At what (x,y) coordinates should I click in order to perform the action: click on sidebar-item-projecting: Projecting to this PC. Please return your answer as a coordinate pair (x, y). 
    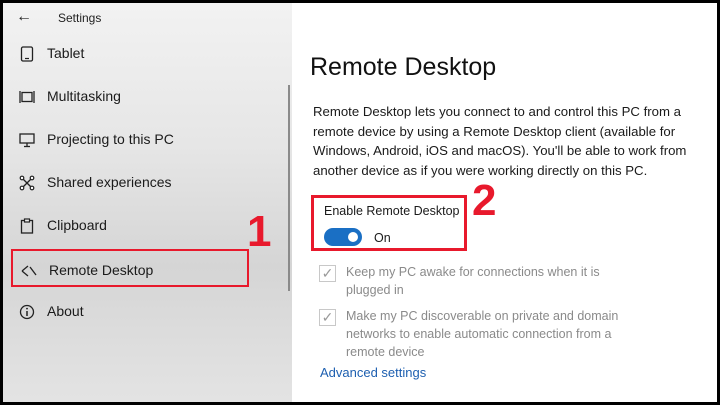
    Looking at the image, I should click on (130, 139).